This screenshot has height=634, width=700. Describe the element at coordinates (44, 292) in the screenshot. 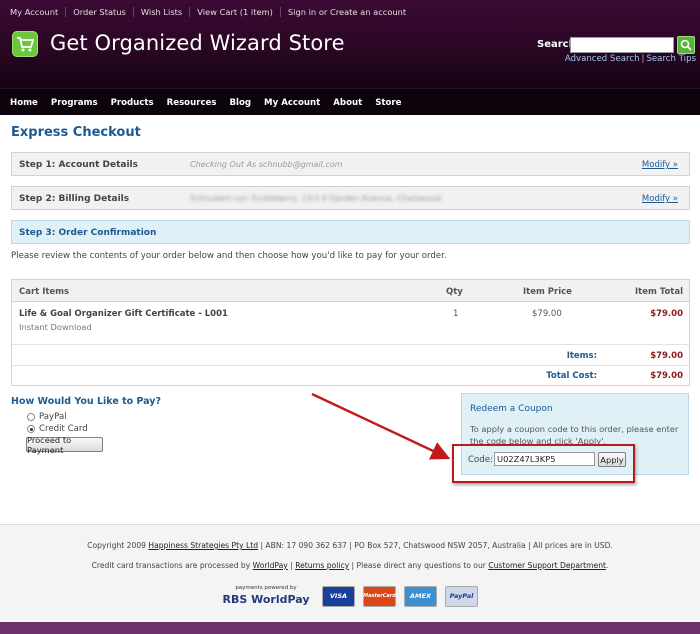

I see `header-cart-items: Cart Items` at that location.